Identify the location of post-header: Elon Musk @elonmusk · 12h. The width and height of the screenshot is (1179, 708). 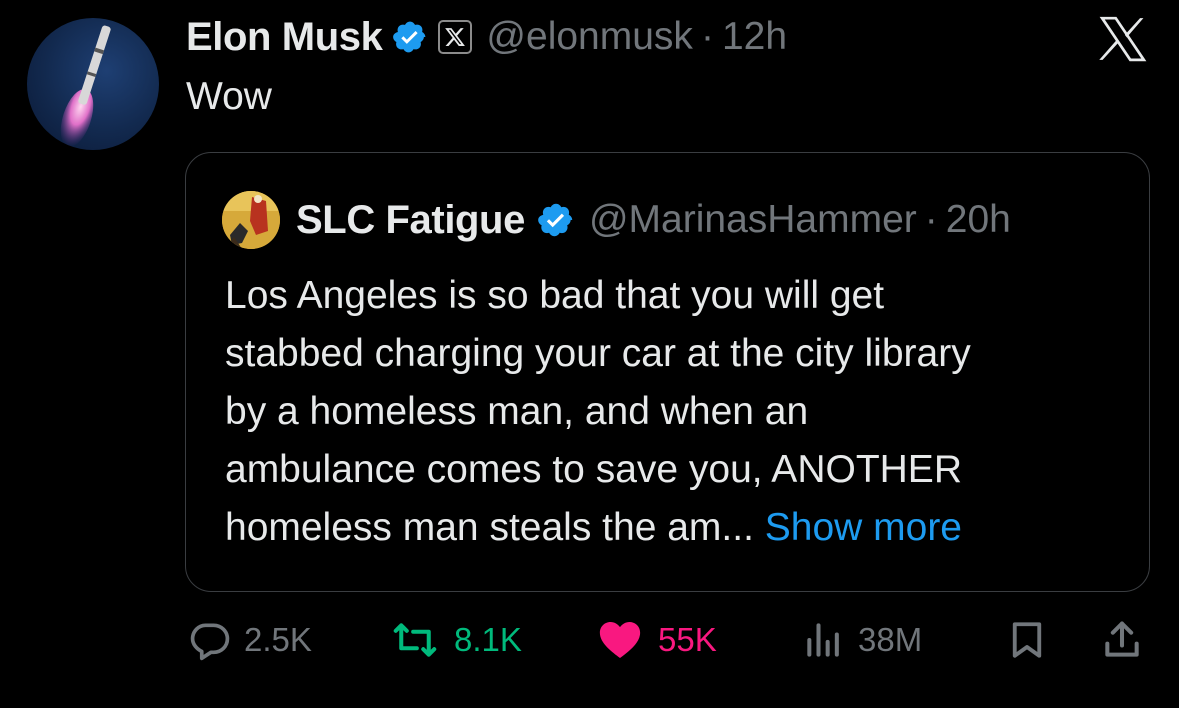
(486, 37).